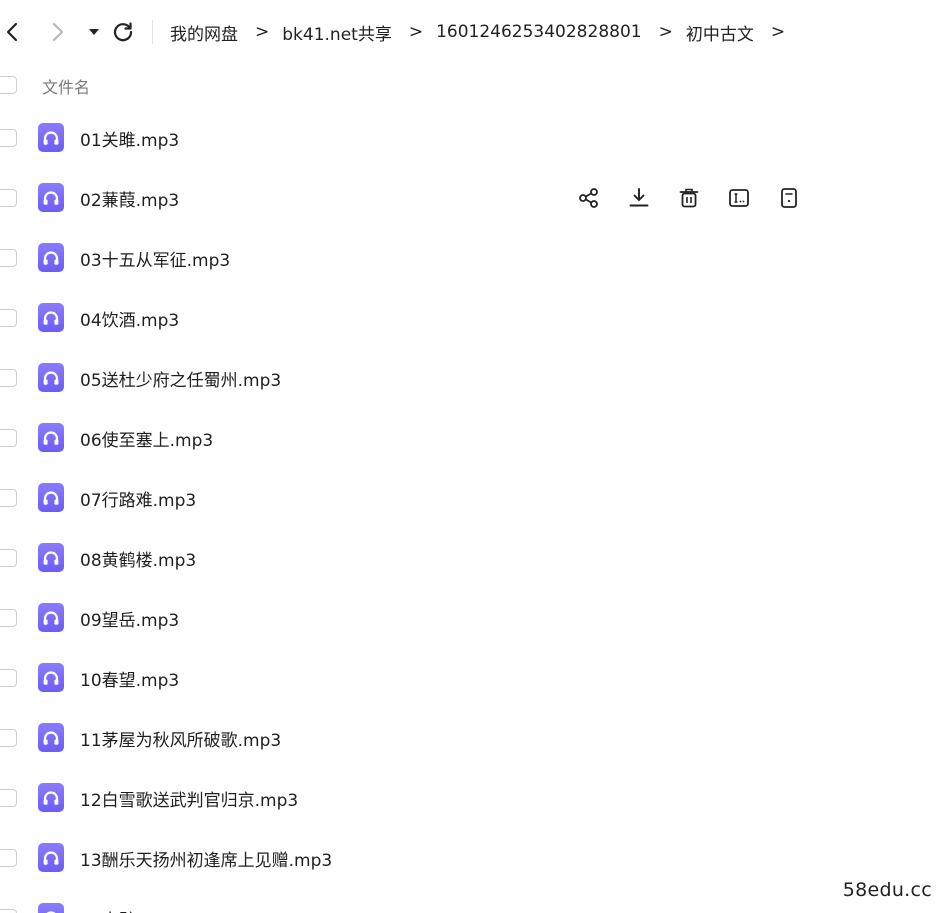 Image resolution: width=950 pixels, height=913 pixels. I want to click on file-row: 07行路难.mp3, so click(475, 498).